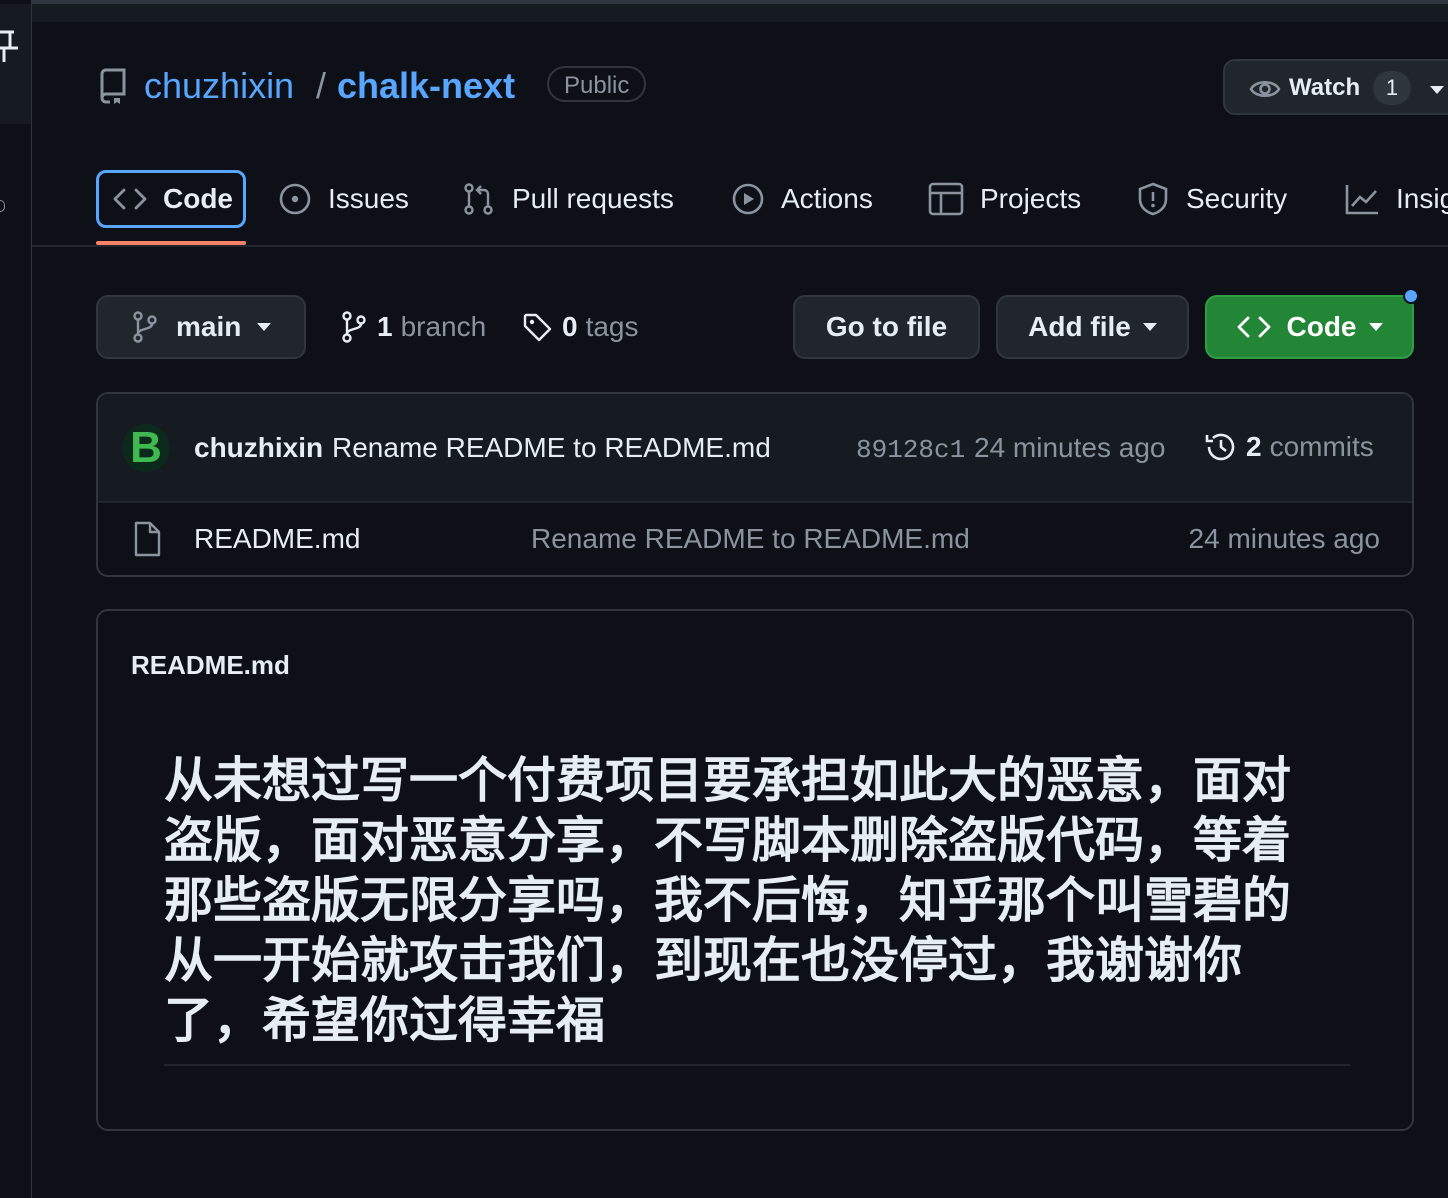  Describe the element at coordinates (209, 326) in the screenshot. I see `current-branch-name: main` at that location.